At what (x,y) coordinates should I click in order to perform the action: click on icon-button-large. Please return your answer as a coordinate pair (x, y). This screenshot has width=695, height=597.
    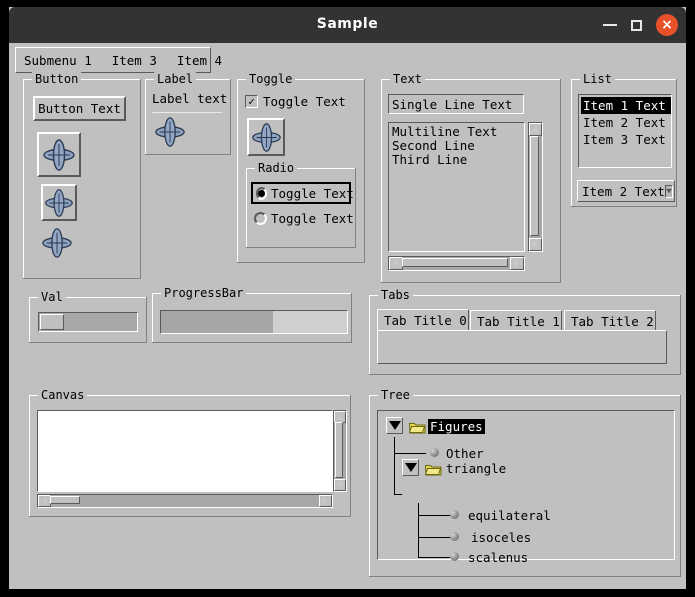
    Looking at the image, I should click on (59, 154).